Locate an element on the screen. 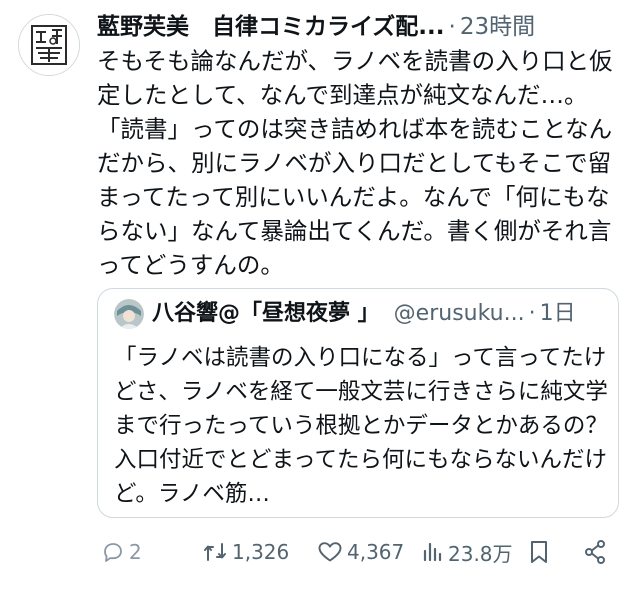 The width and height of the screenshot is (640, 590). view-count: 23.8万 is located at coordinates (480, 553).